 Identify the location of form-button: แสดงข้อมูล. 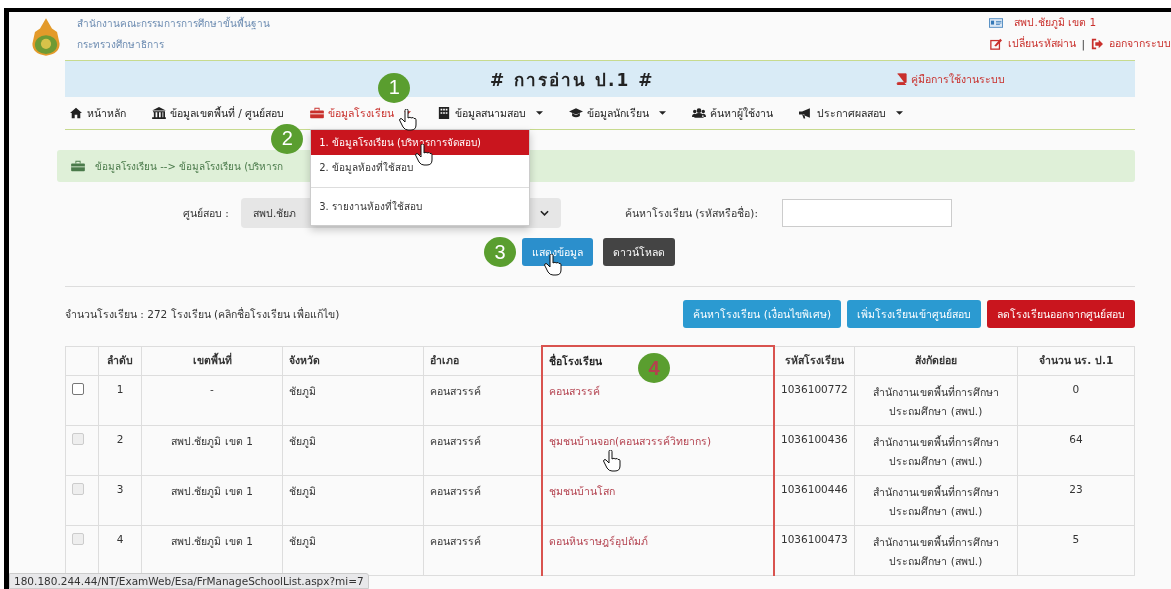
(557, 252).